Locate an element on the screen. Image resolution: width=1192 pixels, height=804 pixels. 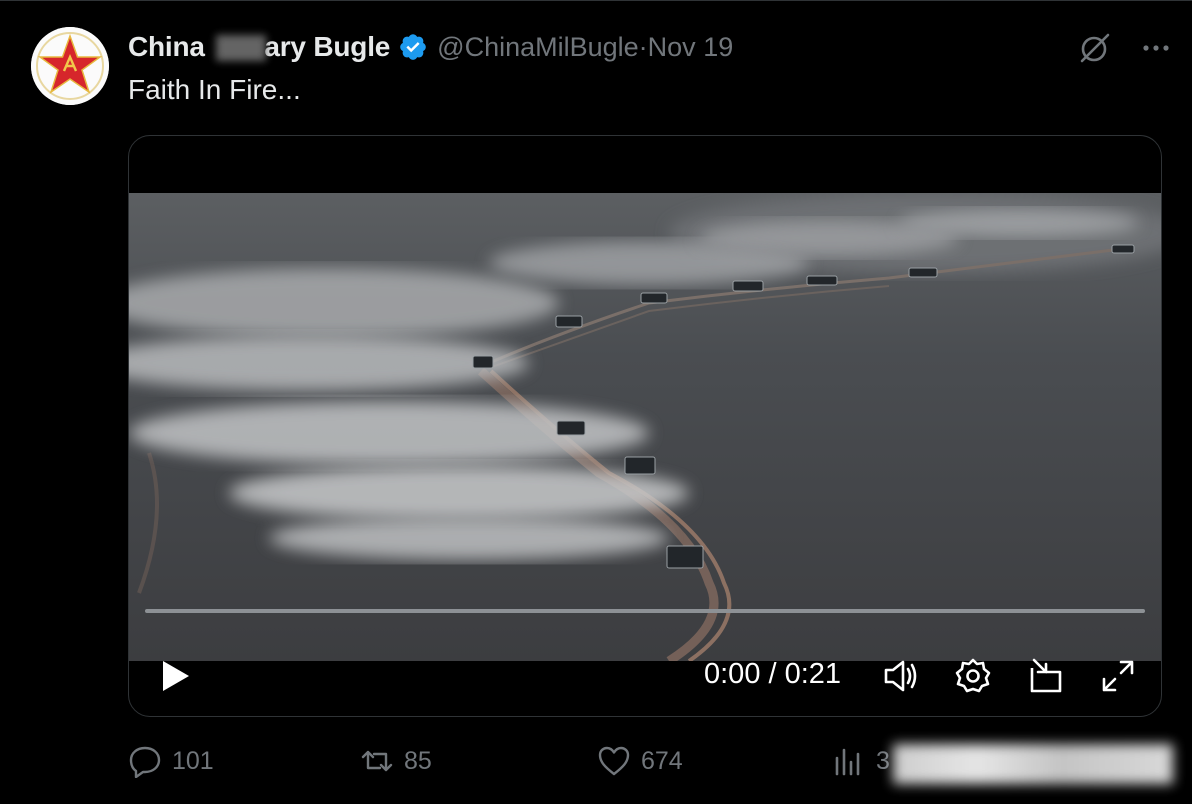
fullscreen-icon is located at coordinates (1118, 676).